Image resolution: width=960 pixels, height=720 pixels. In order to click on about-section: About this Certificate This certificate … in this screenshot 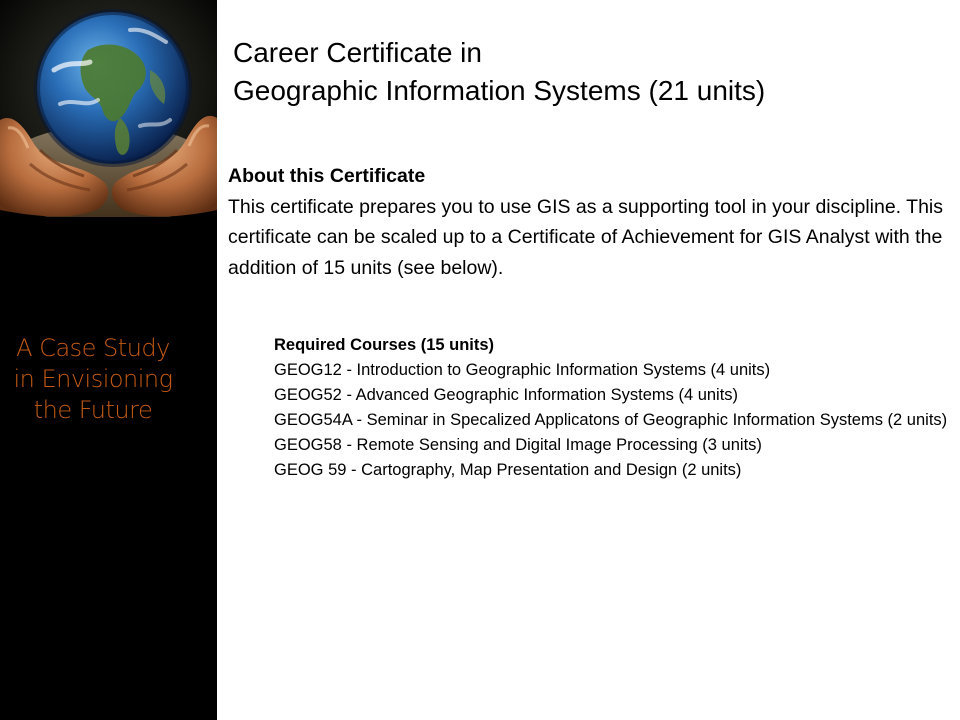, I will do `click(592, 222)`.